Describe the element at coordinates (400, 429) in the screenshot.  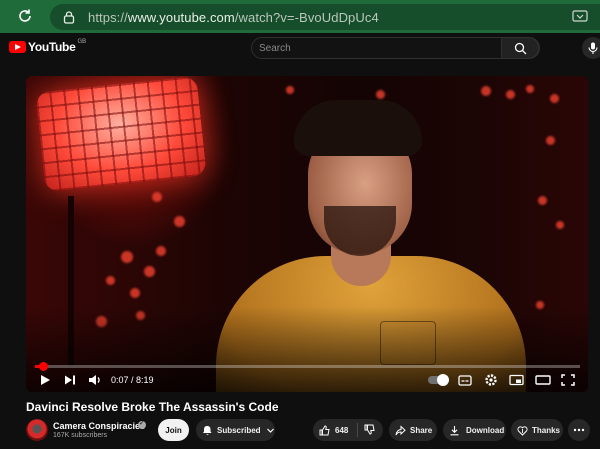
I see `share-icon` at that location.